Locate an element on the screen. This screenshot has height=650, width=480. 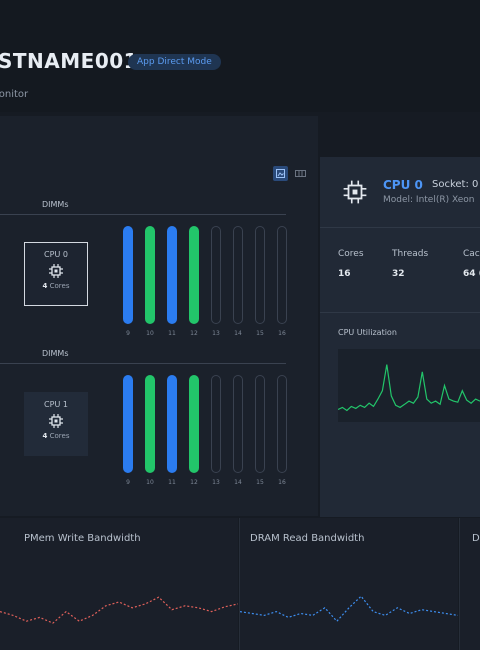
dram-read-bandwidth-panel: DRAM Read Bandwidth is located at coordinates (349, 584).